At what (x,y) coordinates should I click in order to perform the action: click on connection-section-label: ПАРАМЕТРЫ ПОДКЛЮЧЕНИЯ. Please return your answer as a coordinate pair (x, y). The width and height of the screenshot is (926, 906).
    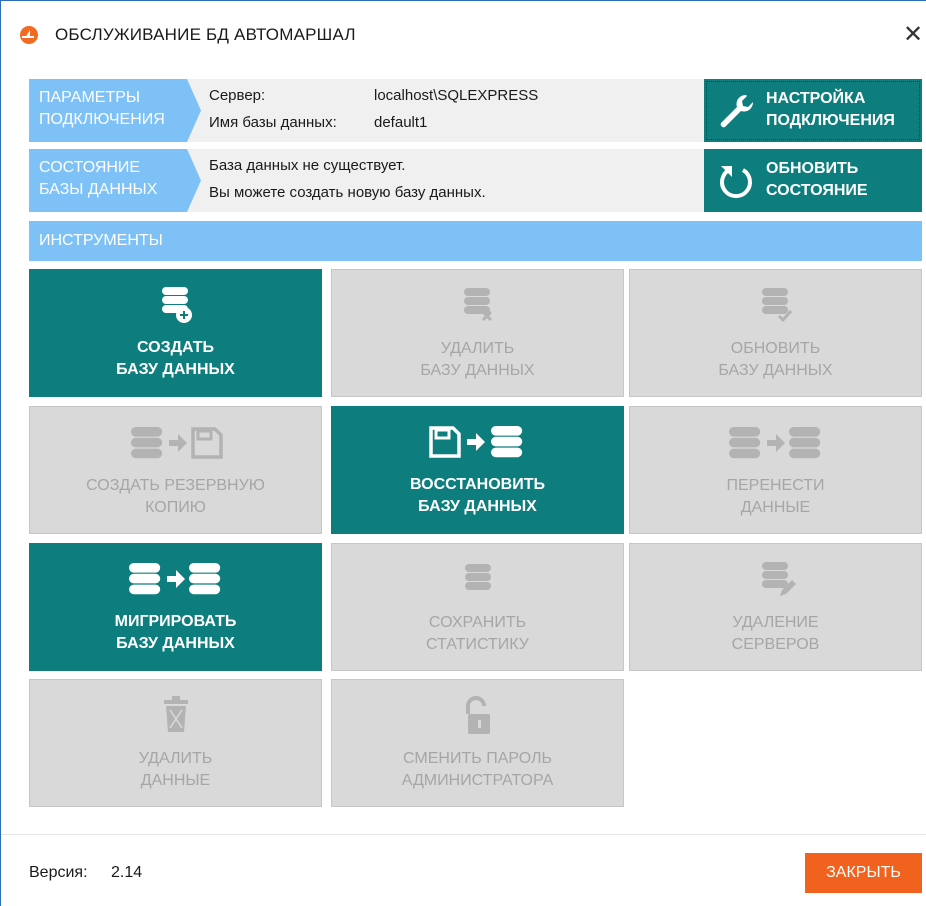
    Looking at the image, I should click on (115, 110).